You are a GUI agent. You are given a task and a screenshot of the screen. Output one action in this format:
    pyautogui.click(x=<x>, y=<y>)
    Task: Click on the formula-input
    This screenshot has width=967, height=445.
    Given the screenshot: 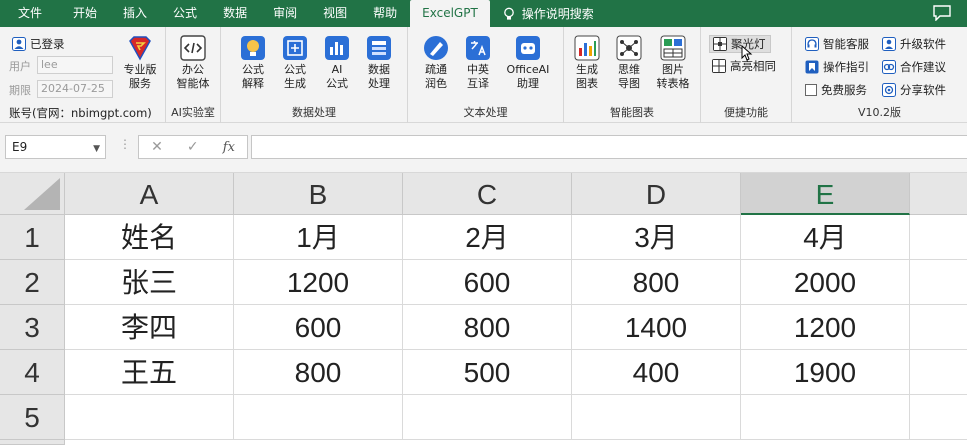 What is the action you would take?
    pyautogui.click(x=609, y=147)
    